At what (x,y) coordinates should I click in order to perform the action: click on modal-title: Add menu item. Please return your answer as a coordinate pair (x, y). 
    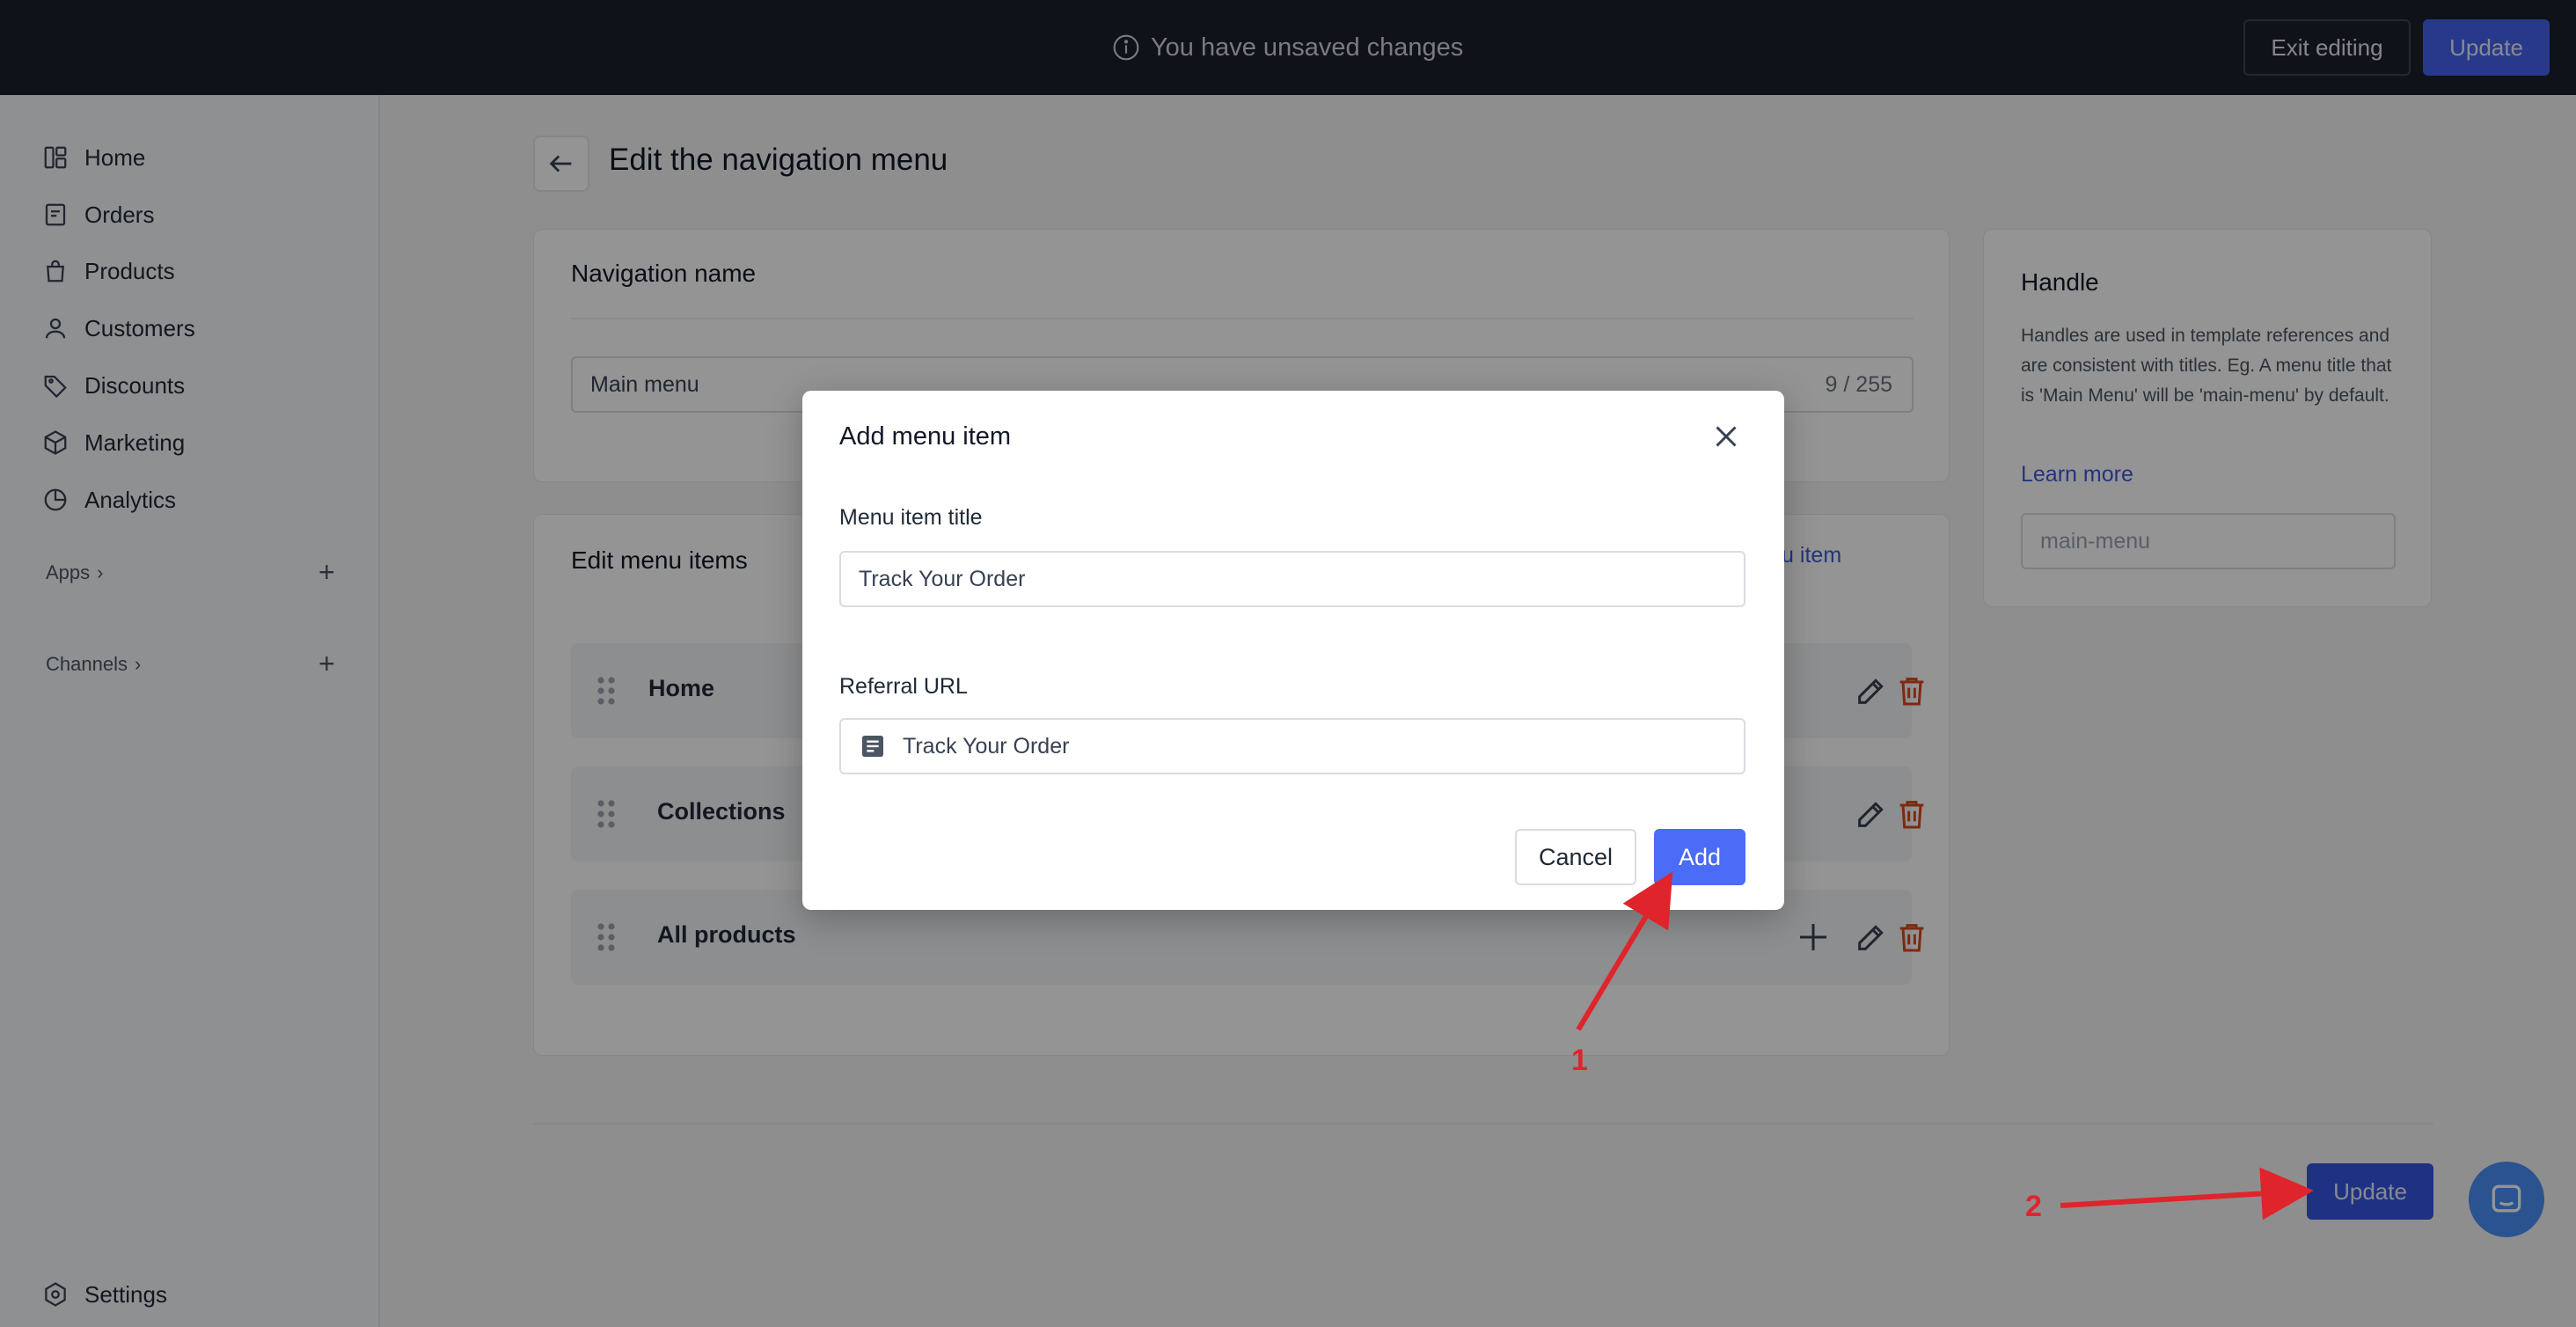
    Looking at the image, I should click on (926, 436).